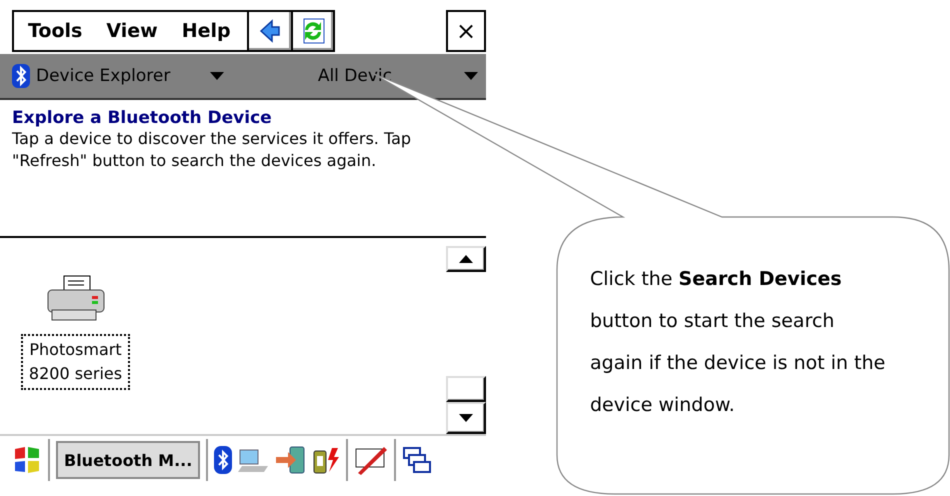 The height and width of the screenshot is (496, 950). Describe the element at coordinates (738, 342) in the screenshot. I see `callout-text: Click the Search Devices button to start the search again if the device is not in the device window.` at that location.